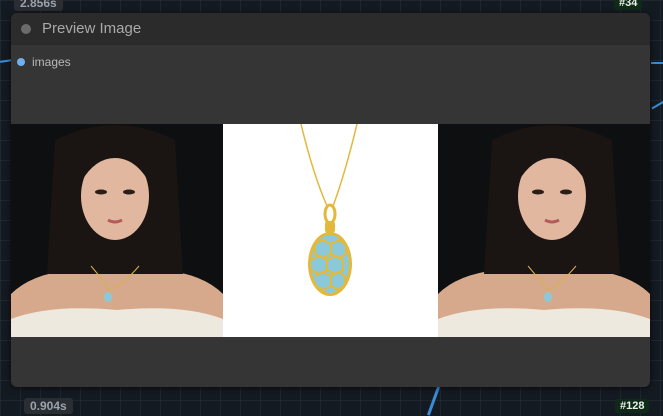 This screenshot has height=416, width=663. I want to click on execution-time-top: 2.856s, so click(38, 5).